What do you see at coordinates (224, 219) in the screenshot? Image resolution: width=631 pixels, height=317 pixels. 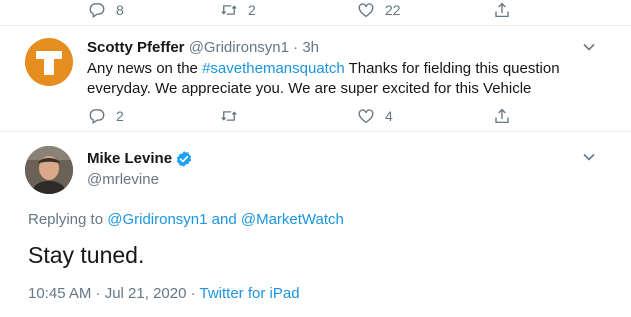 I see `and-text: and` at bounding box center [224, 219].